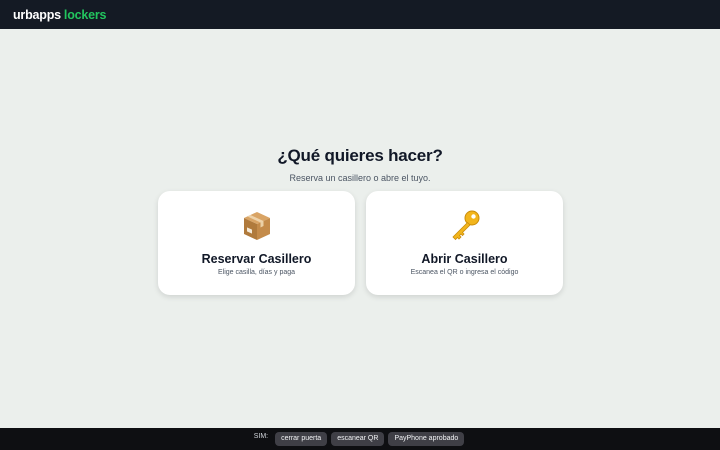  I want to click on sim-scan-qr-button: escanear QR, so click(358, 439).